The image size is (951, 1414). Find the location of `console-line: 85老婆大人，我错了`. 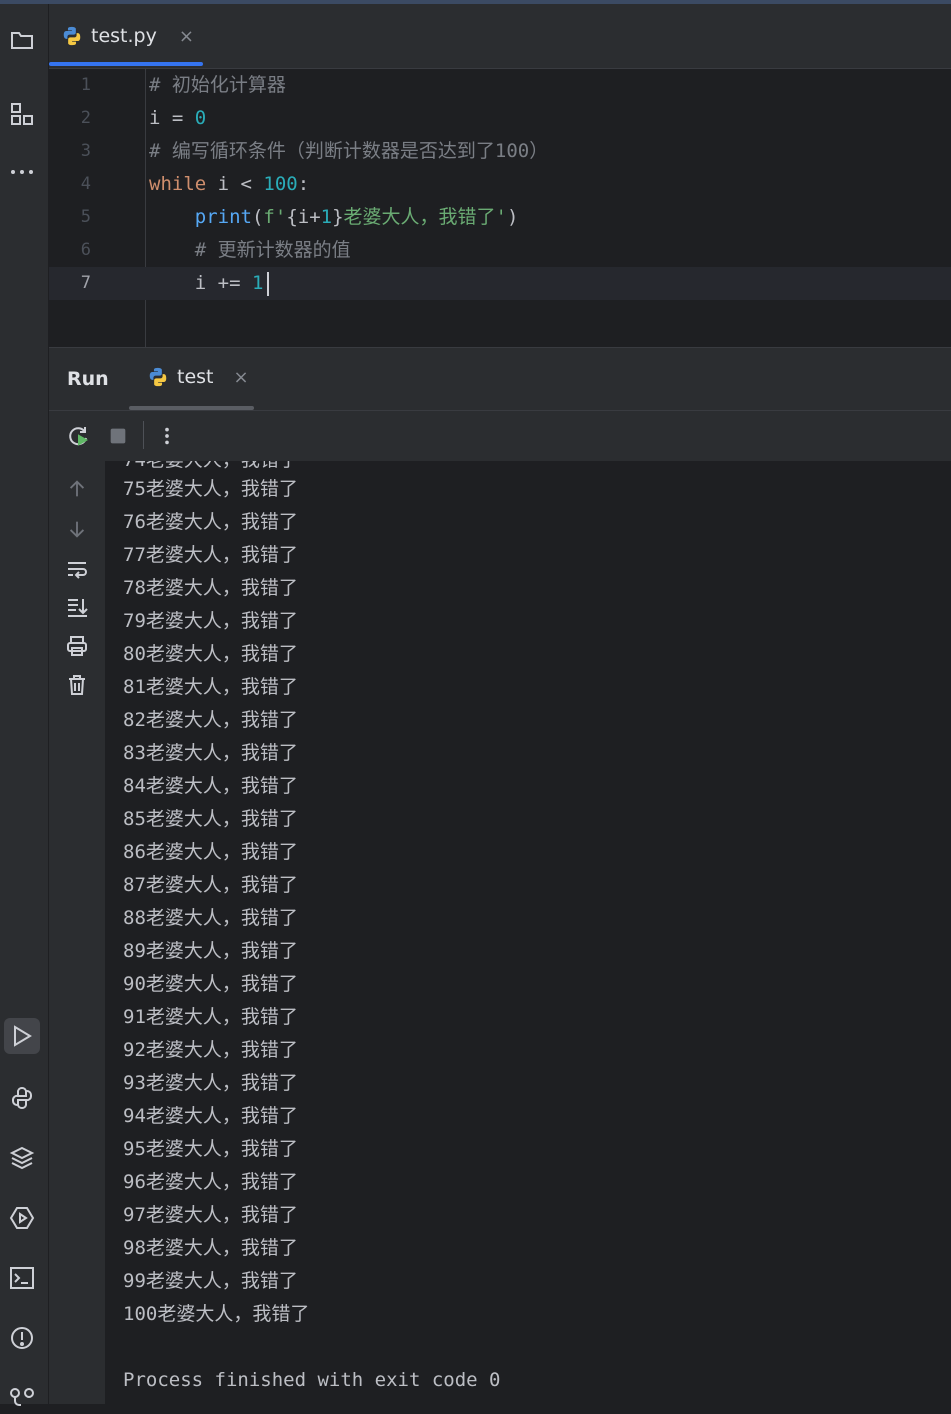

console-line: 85老婆大人，我错了 is located at coordinates (210, 819).